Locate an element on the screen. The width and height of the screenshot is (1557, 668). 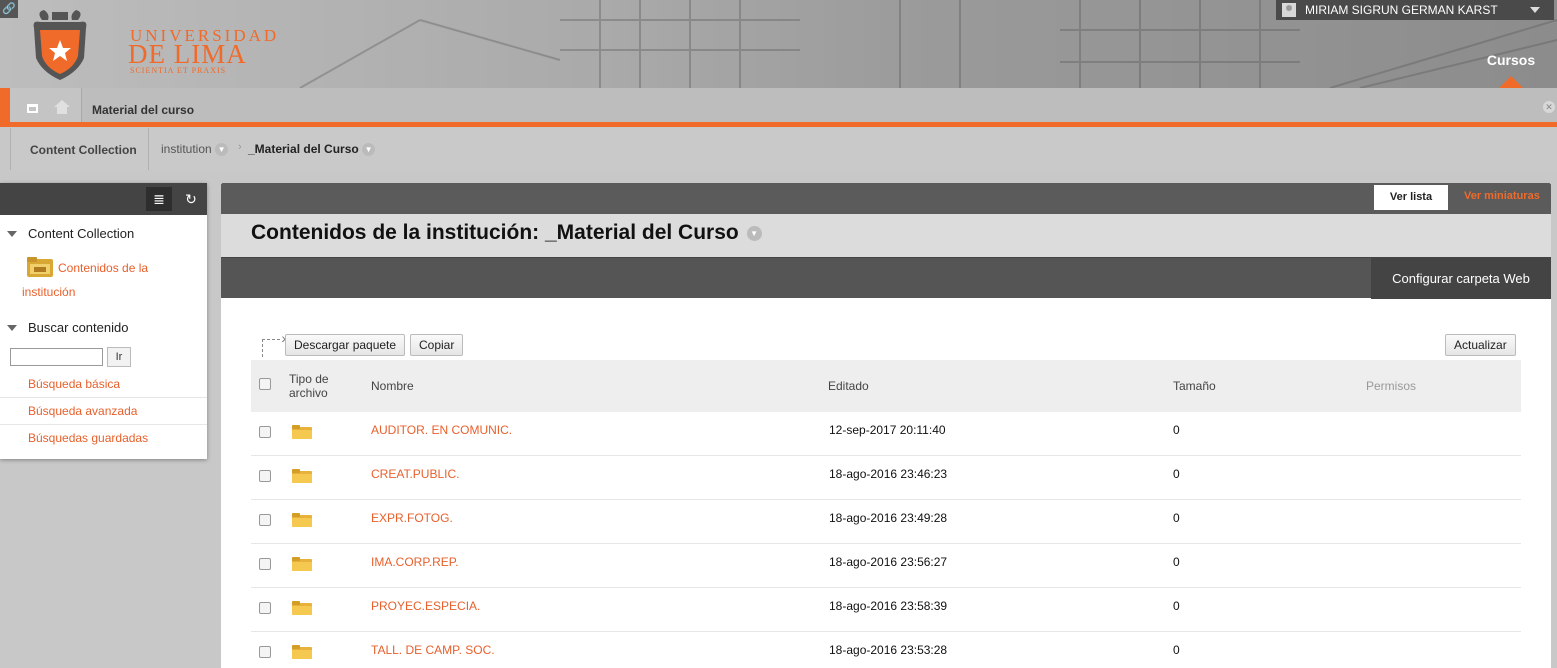
close-icon: ✕ is located at coordinates (1549, 107).